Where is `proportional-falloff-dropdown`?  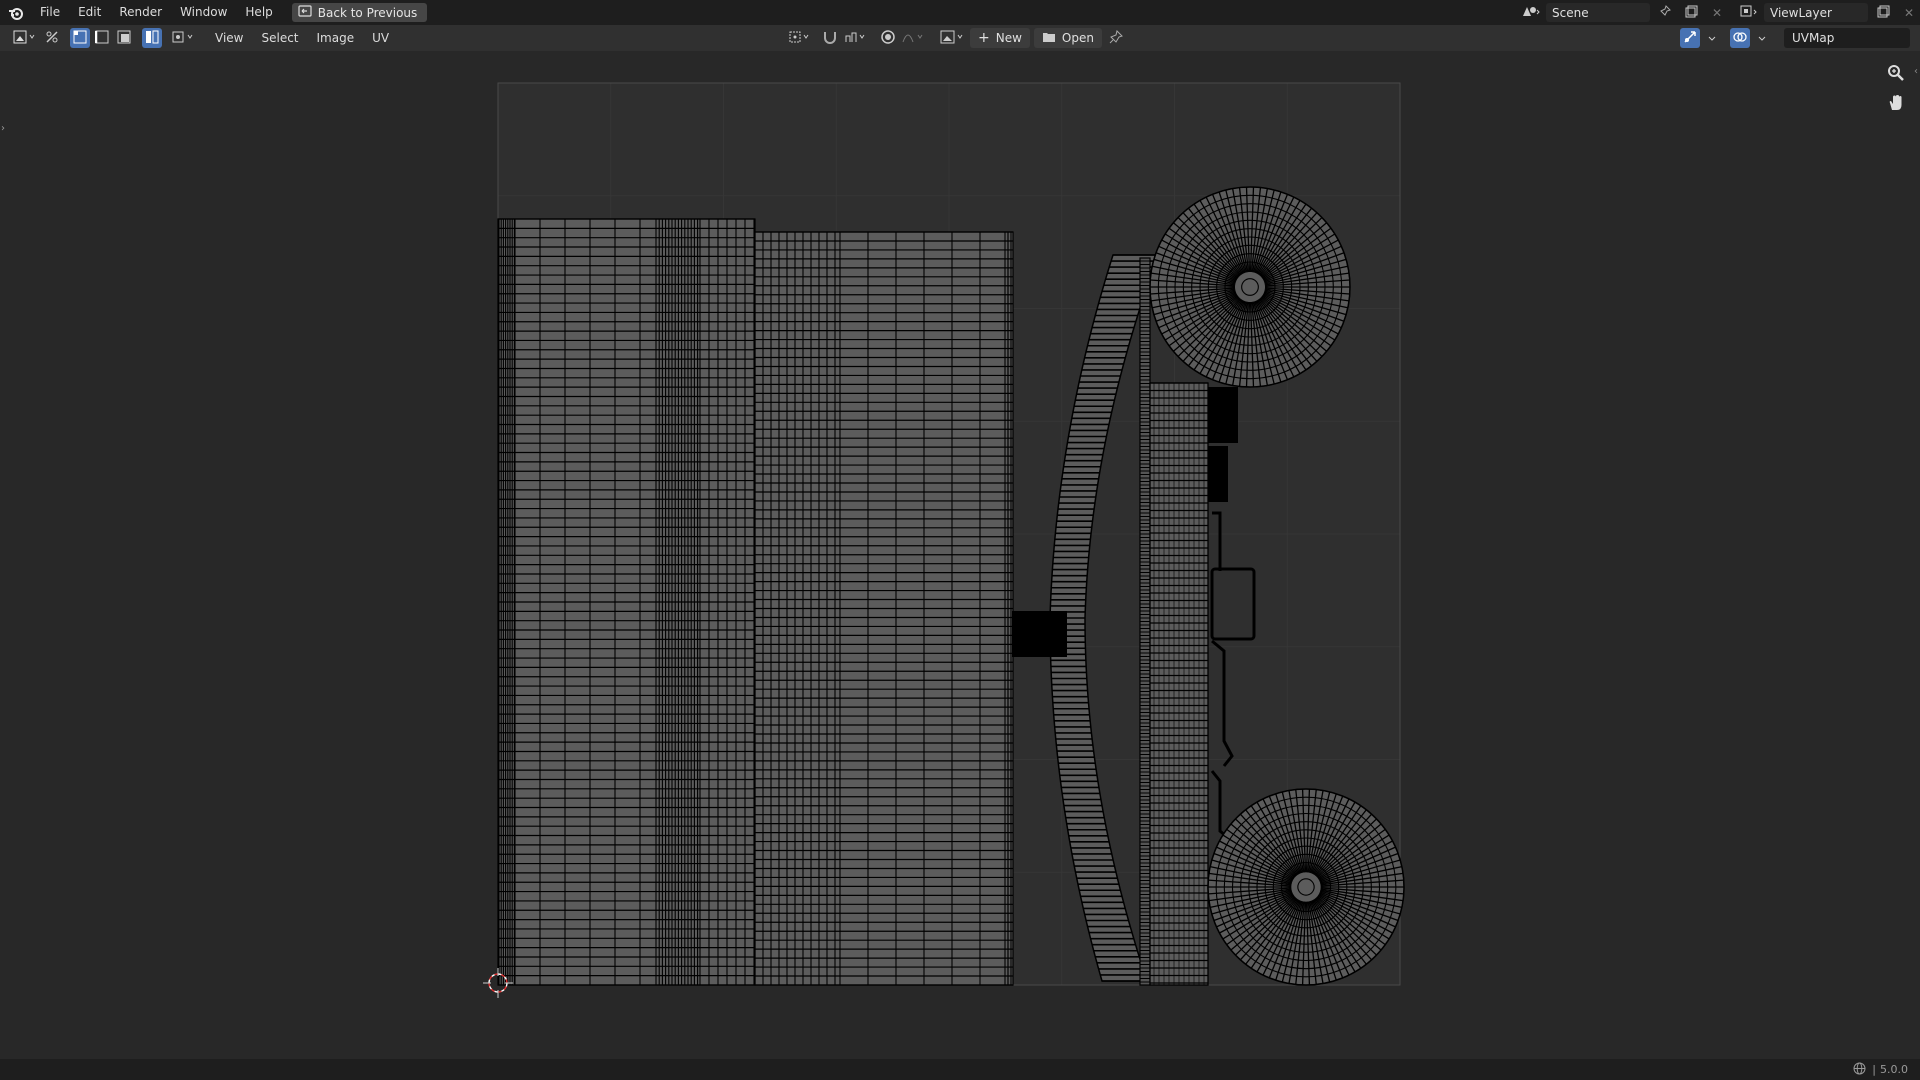
proportional-falloff-dropdown is located at coordinates (914, 38).